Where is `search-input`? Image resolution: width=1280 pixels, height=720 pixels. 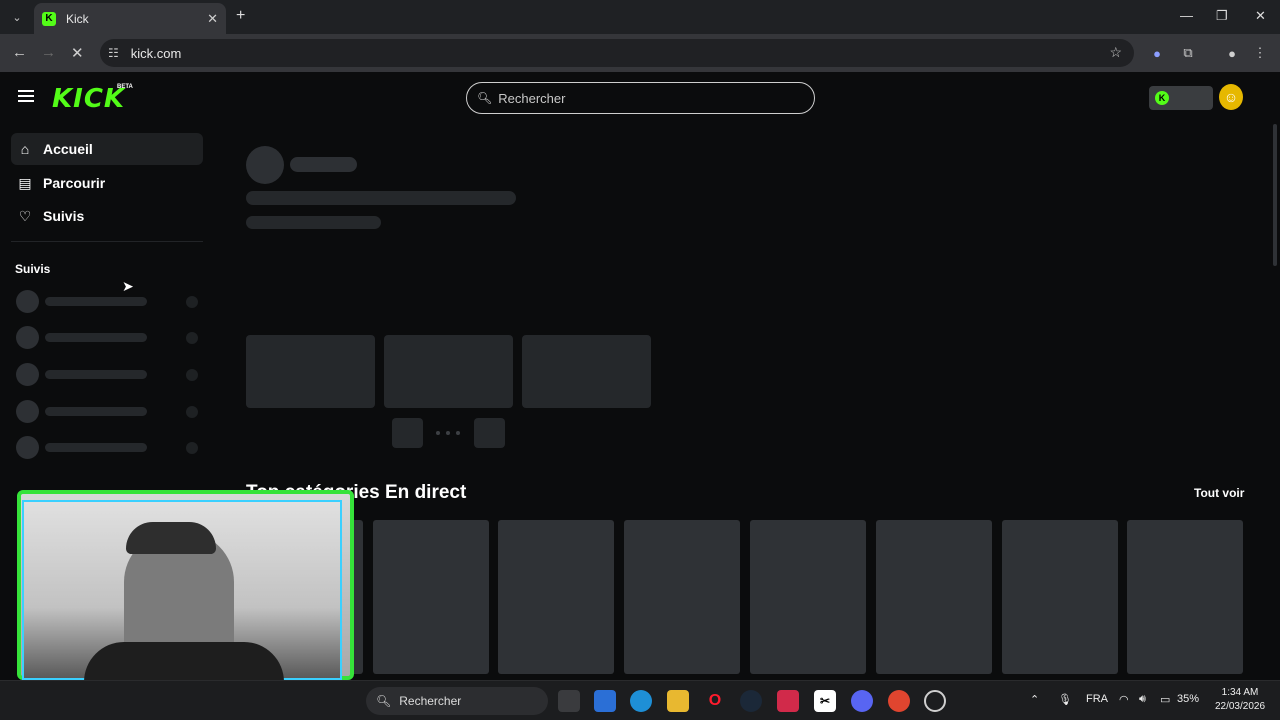
search-input is located at coordinates (648, 98).